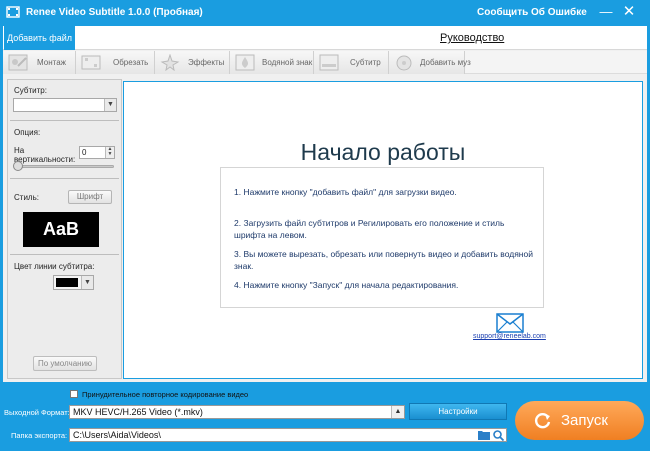  Describe the element at coordinates (131, 62) in the screenshot. I see `tool-crop-label: Обрезать` at that location.